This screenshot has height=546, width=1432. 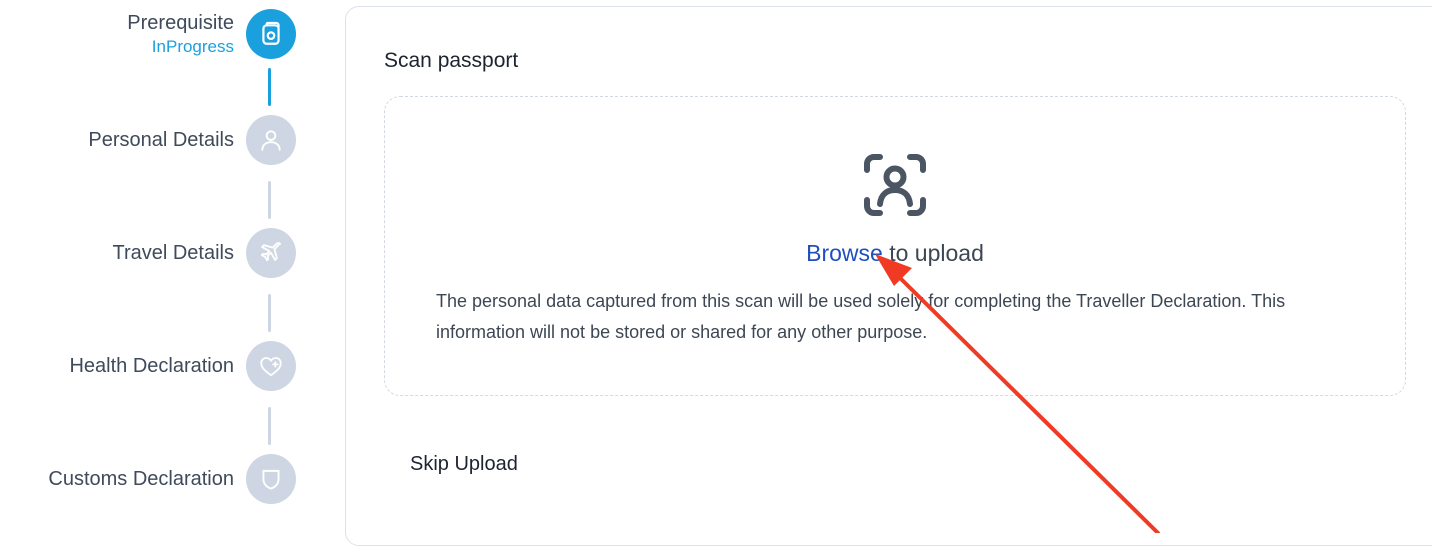 What do you see at coordinates (271, 253) in the screenshot?
I see `plane-icon` at bounding box center [271, 253].